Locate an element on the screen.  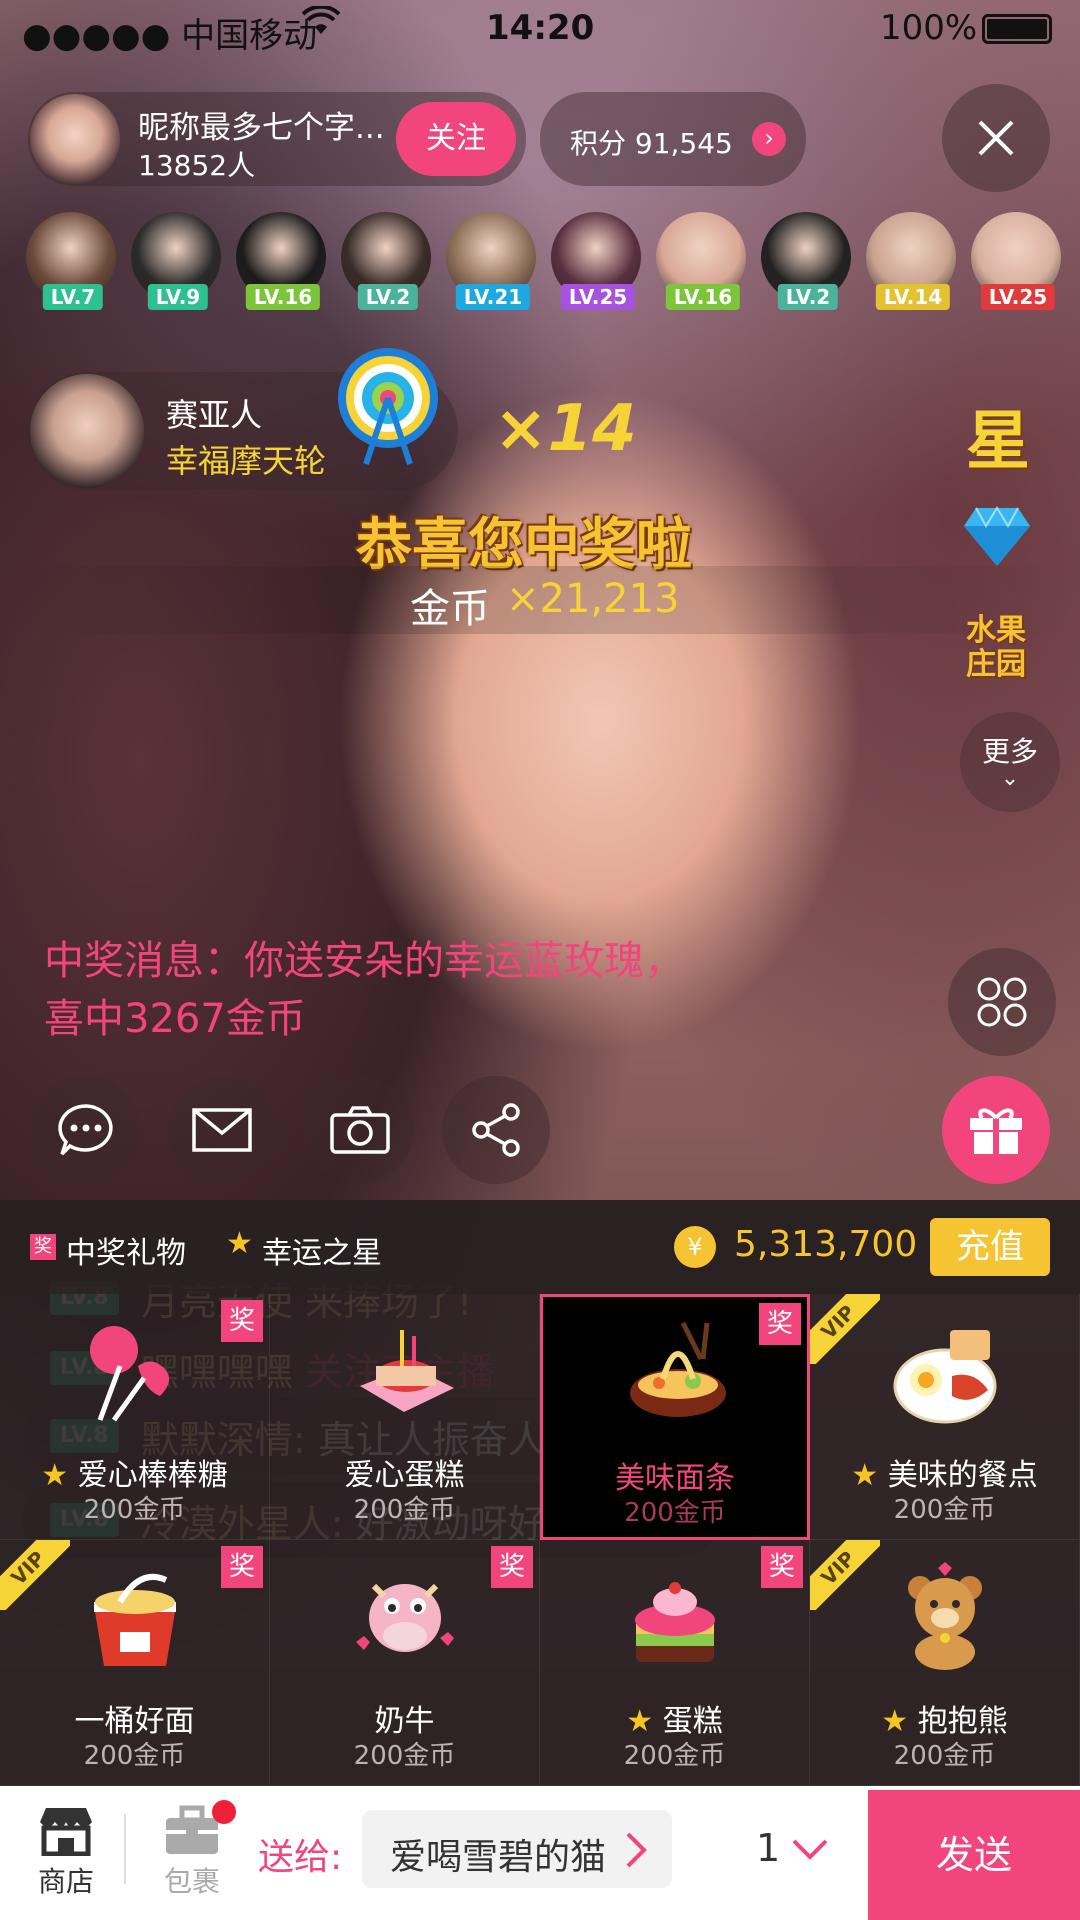
bag-button: 包裹 is located at coordinates (194, 1850).